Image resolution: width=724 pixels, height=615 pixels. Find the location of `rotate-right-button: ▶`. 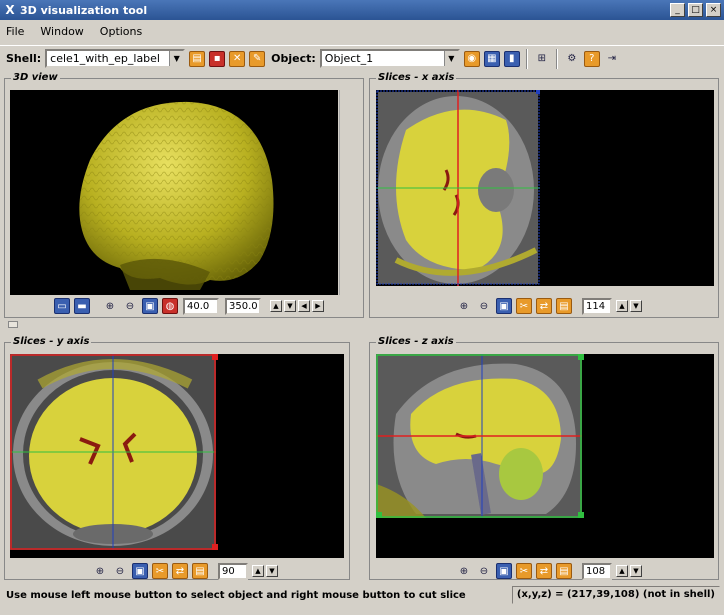

rotate-right-button: ▶ is located at coordinates (318, 306).